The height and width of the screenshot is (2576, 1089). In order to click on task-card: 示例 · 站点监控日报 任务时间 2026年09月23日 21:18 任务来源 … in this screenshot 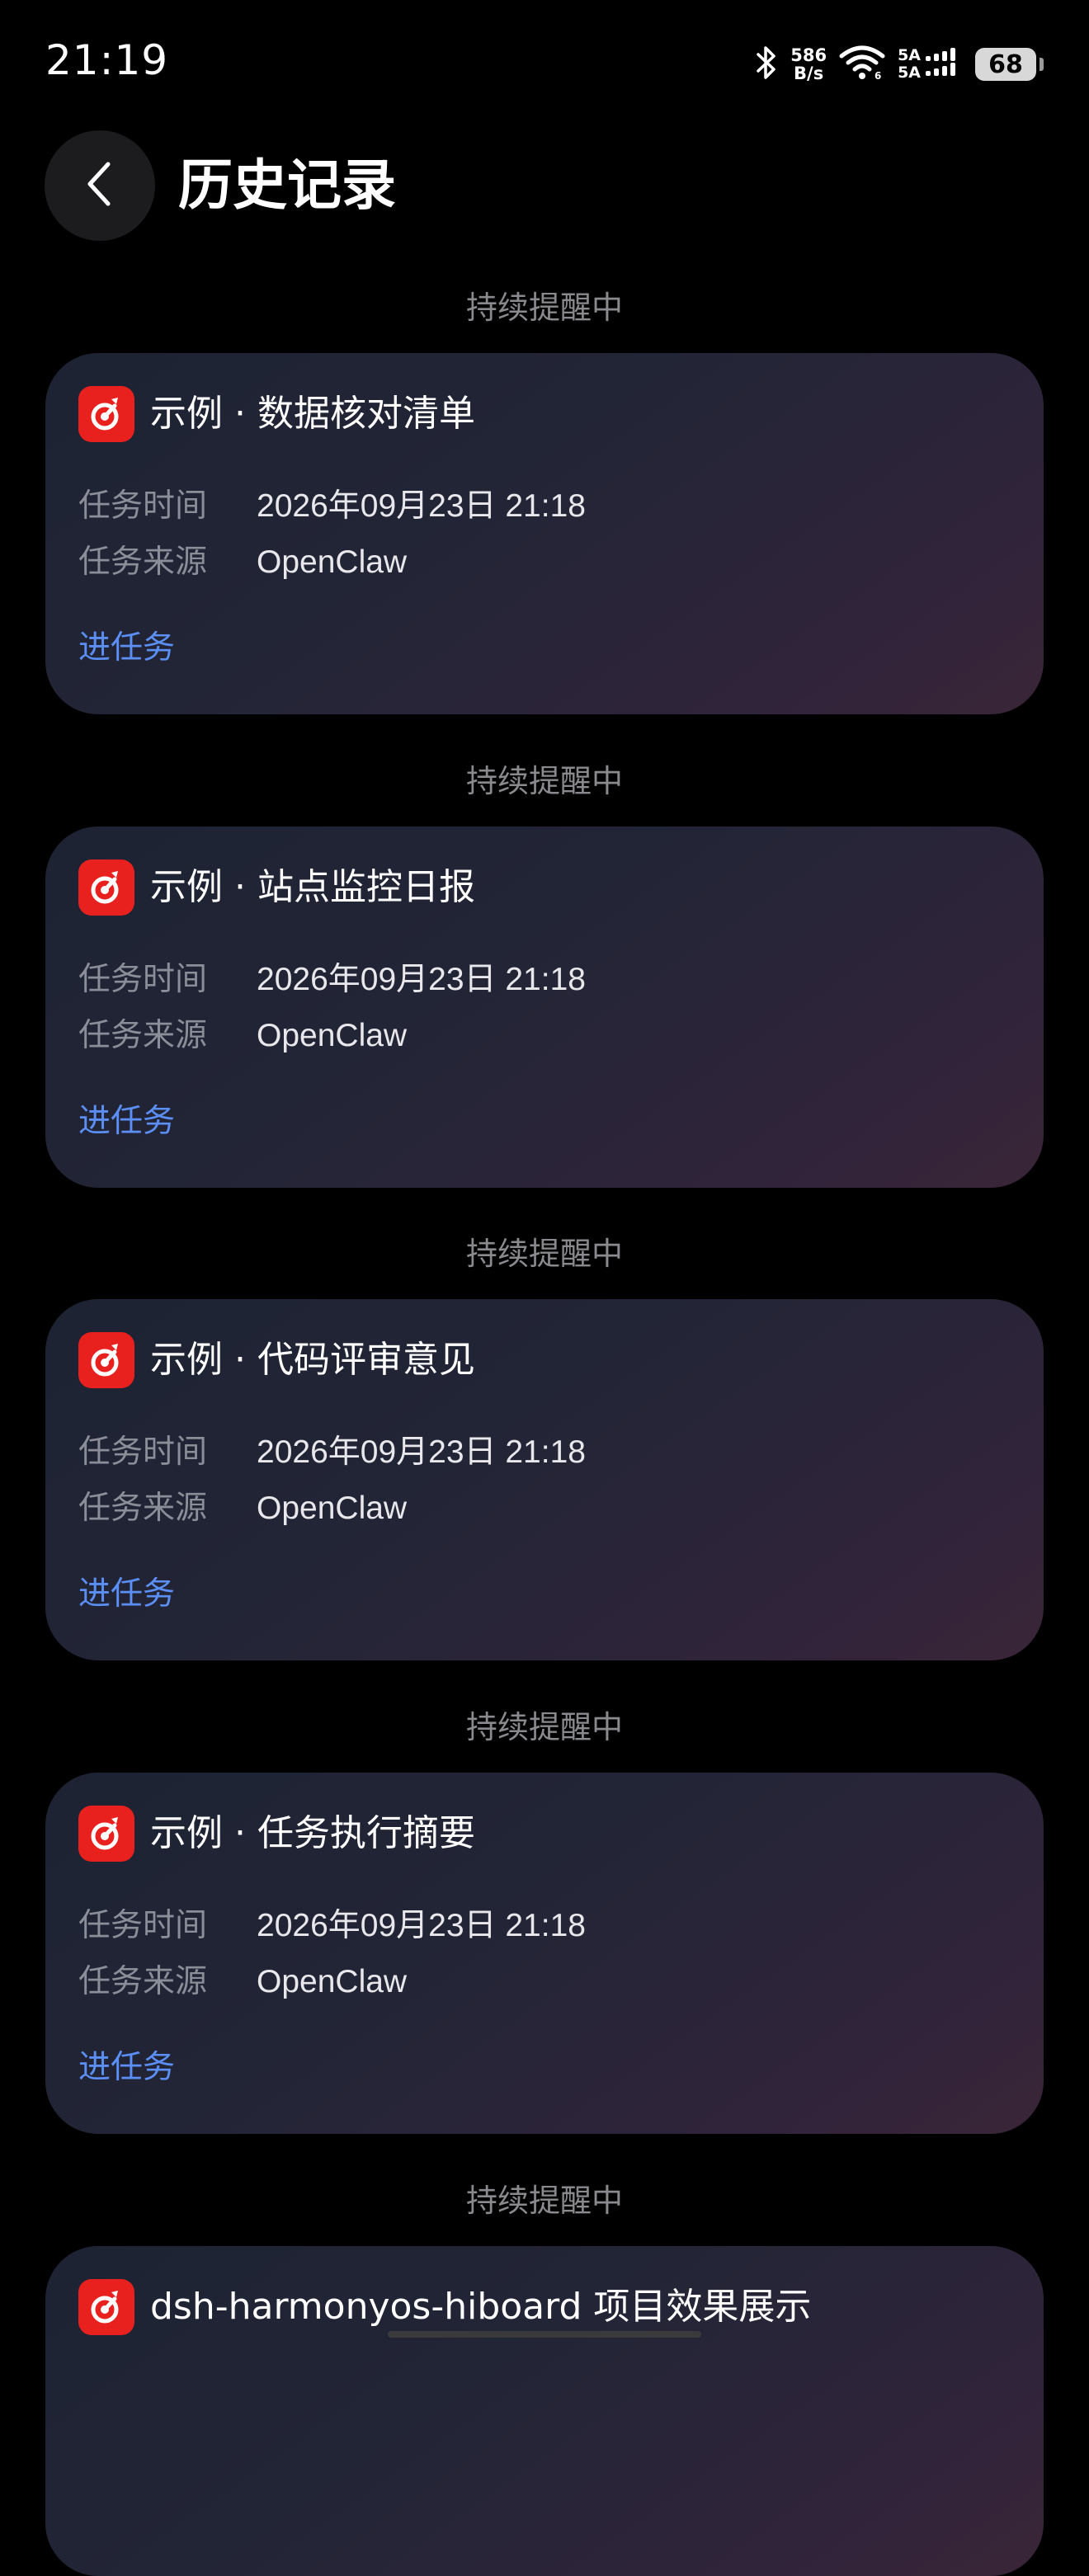, I will do `click(544, 1007)`.